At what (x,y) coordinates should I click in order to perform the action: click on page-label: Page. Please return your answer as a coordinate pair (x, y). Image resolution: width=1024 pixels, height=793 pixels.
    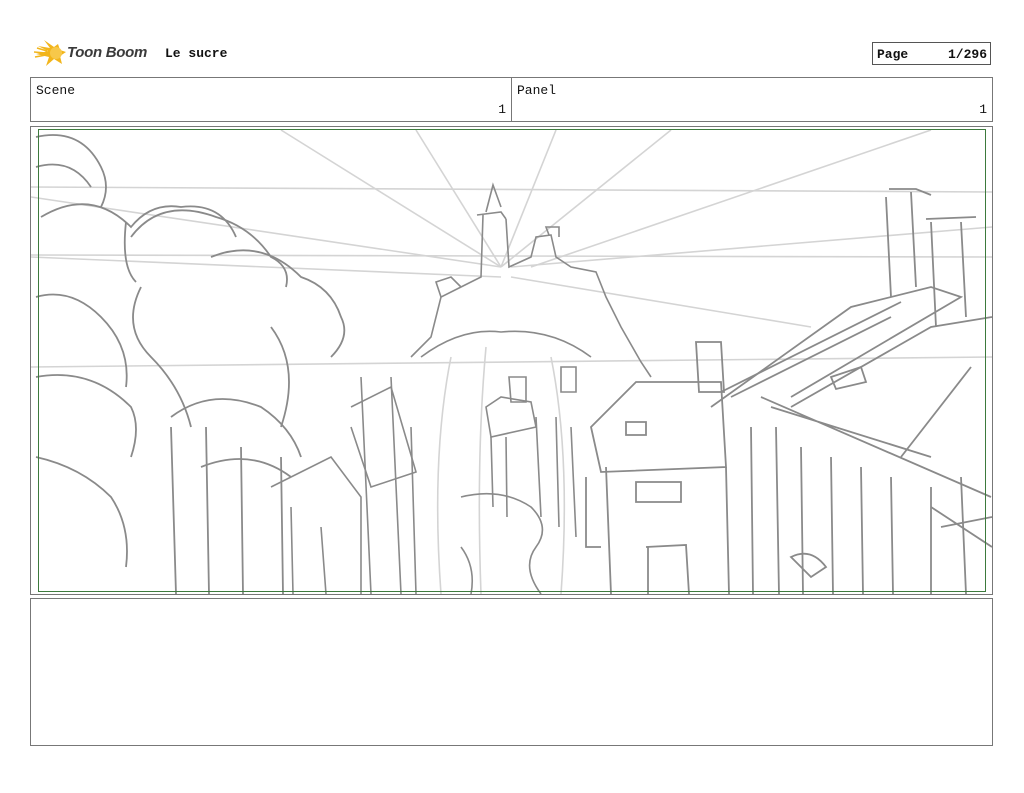
    Looking at the image, I should click on (893, 54).